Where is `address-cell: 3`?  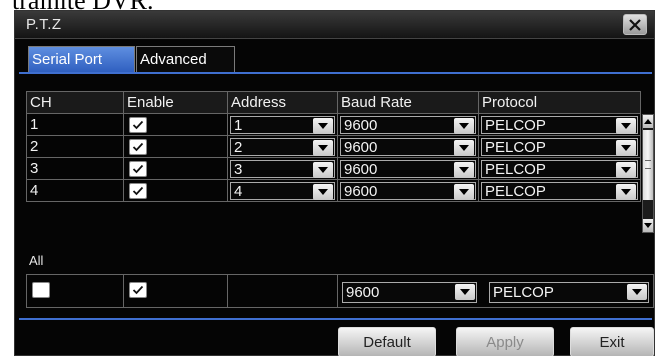 address-cell: 3 is located at coordinates (282, 168).